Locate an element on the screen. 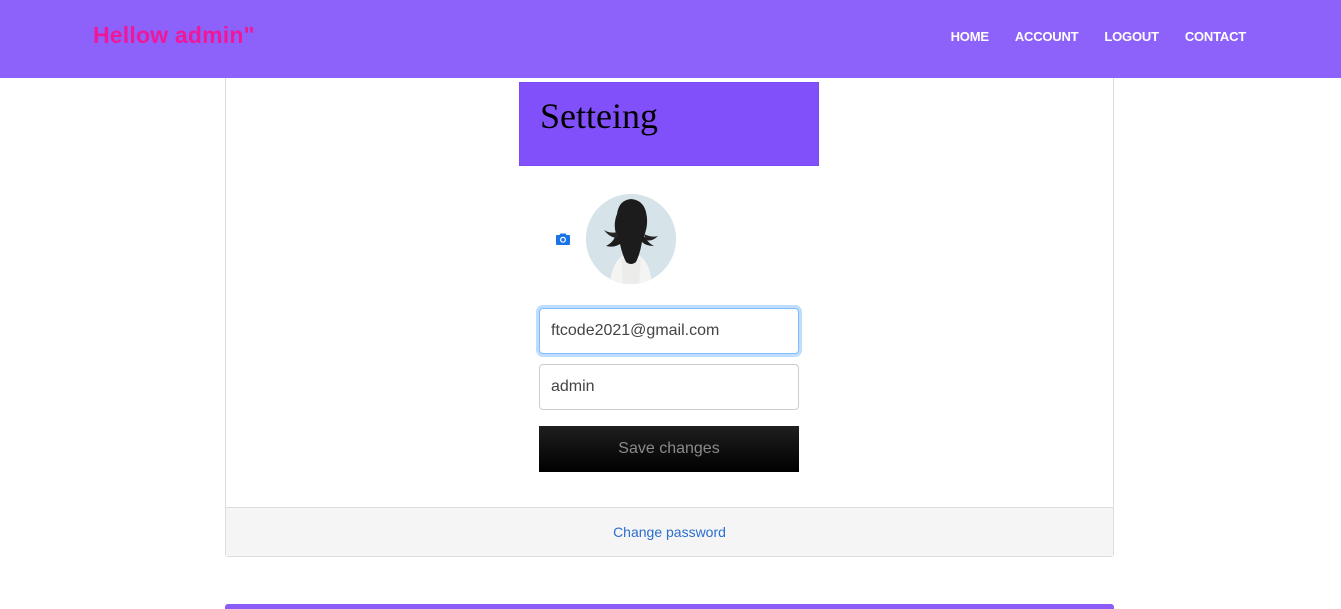 This screenshot has height=609, width=1341. settings-header: Setteing is located at coordinates (669, 124).